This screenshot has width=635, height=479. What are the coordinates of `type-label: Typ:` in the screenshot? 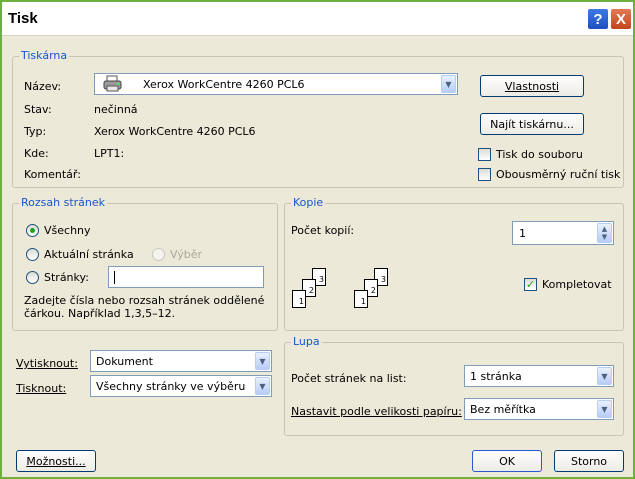 It's located at (35, 131).